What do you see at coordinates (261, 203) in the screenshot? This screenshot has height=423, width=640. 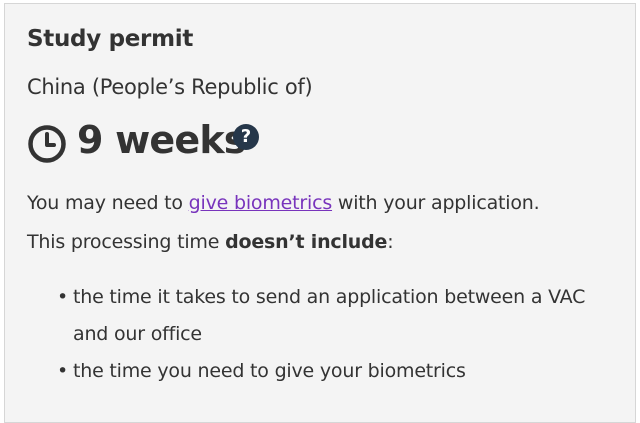 I see `give-biometrics-link: give biometrics` at bounding box center [261, 203].